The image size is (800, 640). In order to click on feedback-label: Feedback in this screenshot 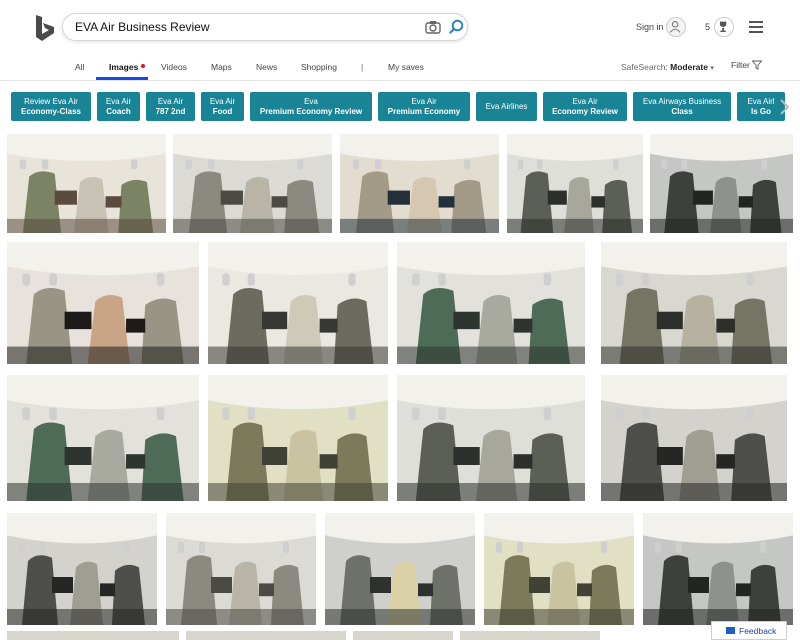, I will do `click(758, 631)`.